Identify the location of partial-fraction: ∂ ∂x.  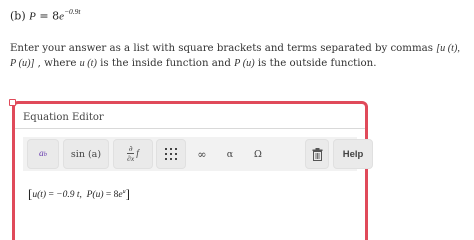
(131, 153).